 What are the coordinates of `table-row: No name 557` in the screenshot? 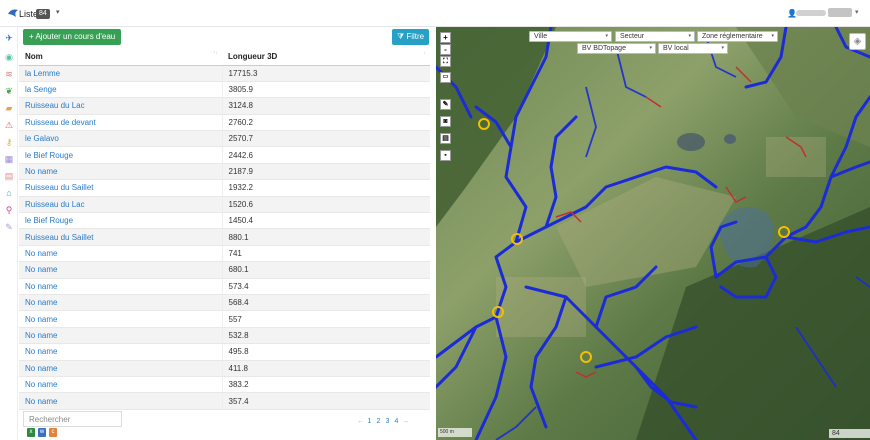 It's located at (224, 319).